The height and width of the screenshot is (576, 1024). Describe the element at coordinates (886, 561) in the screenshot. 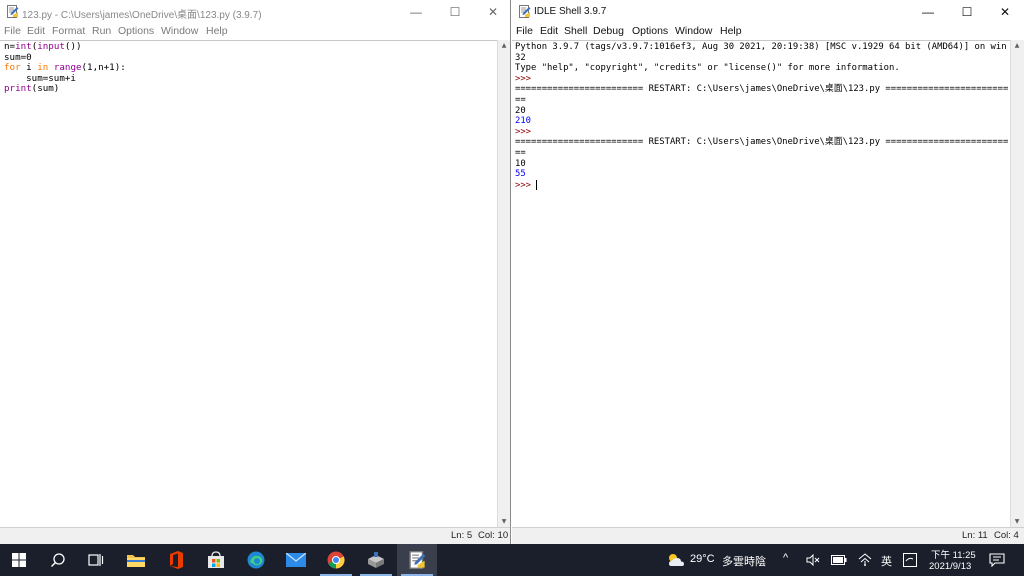

I see `input-method-indicator: 英` at that location.